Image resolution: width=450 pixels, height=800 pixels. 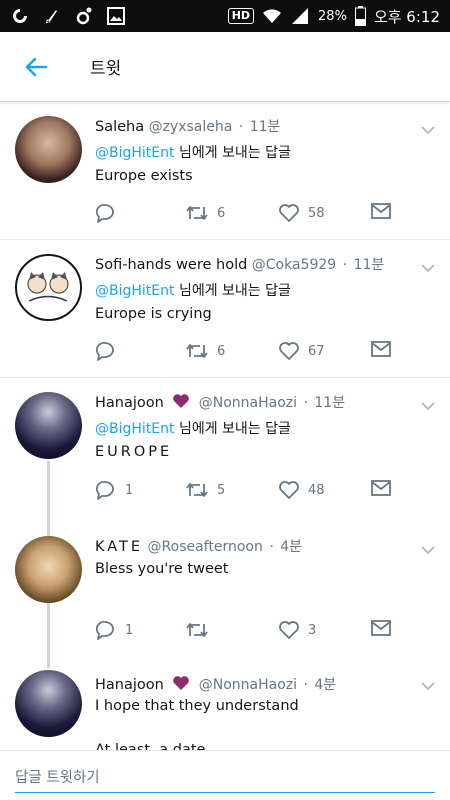 I want to click on purple-heart-icon, so click(x=181, y=683).